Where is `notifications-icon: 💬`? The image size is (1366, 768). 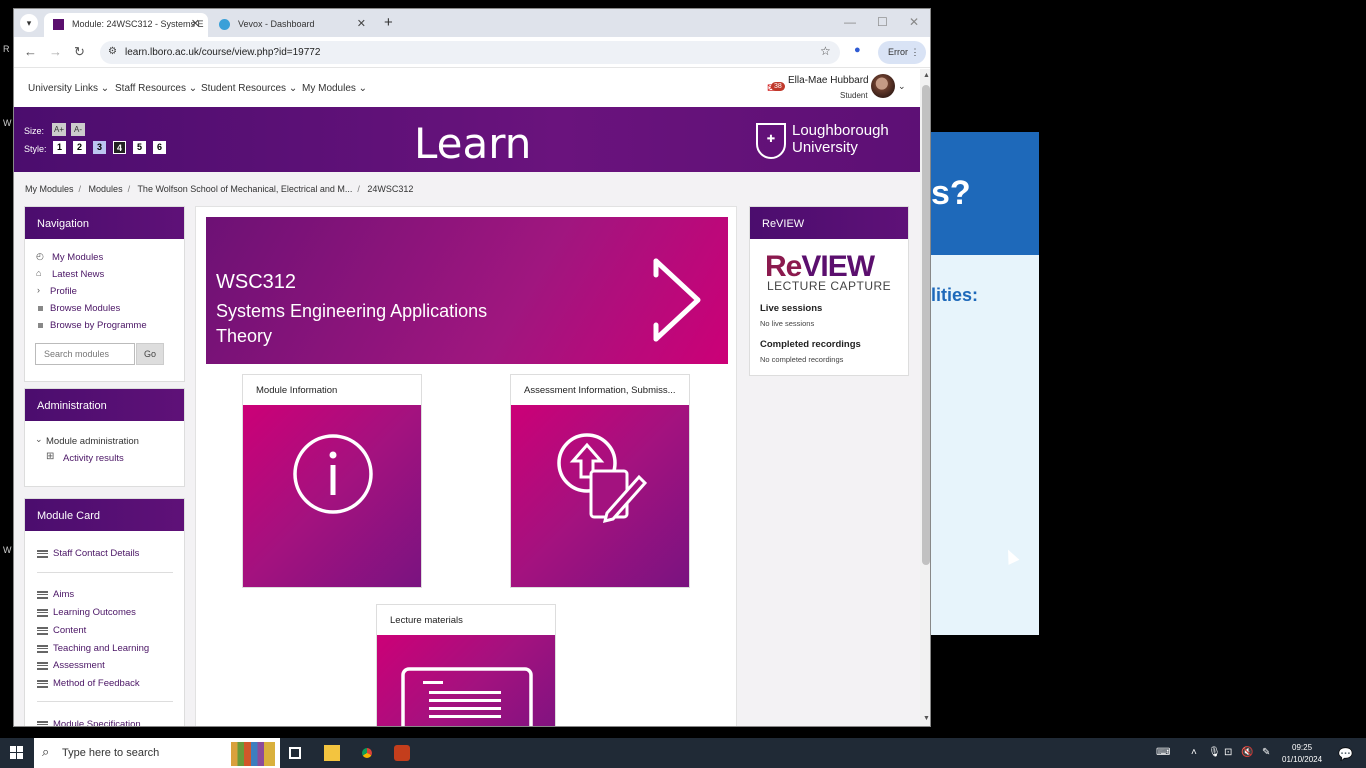
notifications-icon: 💬 is located at coordinates (1345, 754).